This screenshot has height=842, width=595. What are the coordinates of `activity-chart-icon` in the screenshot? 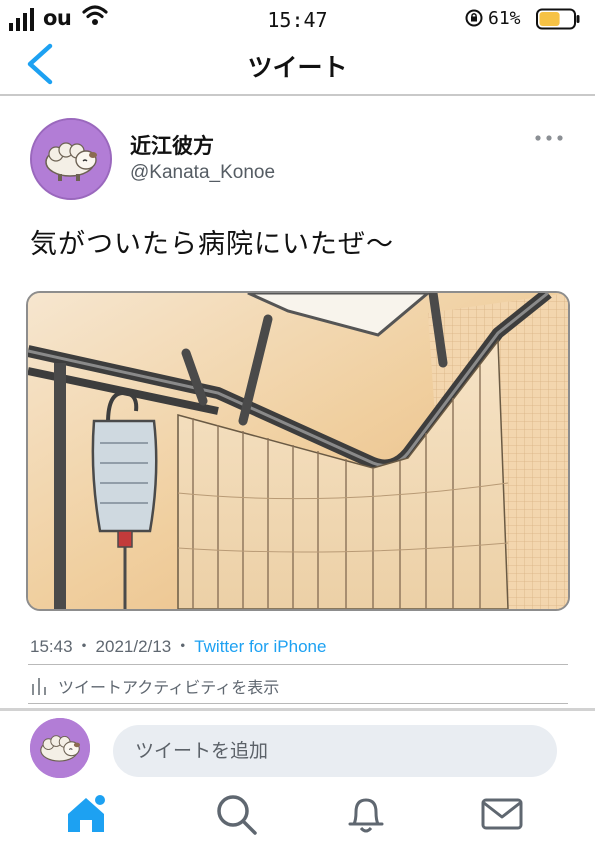 It's located at (39, 686).